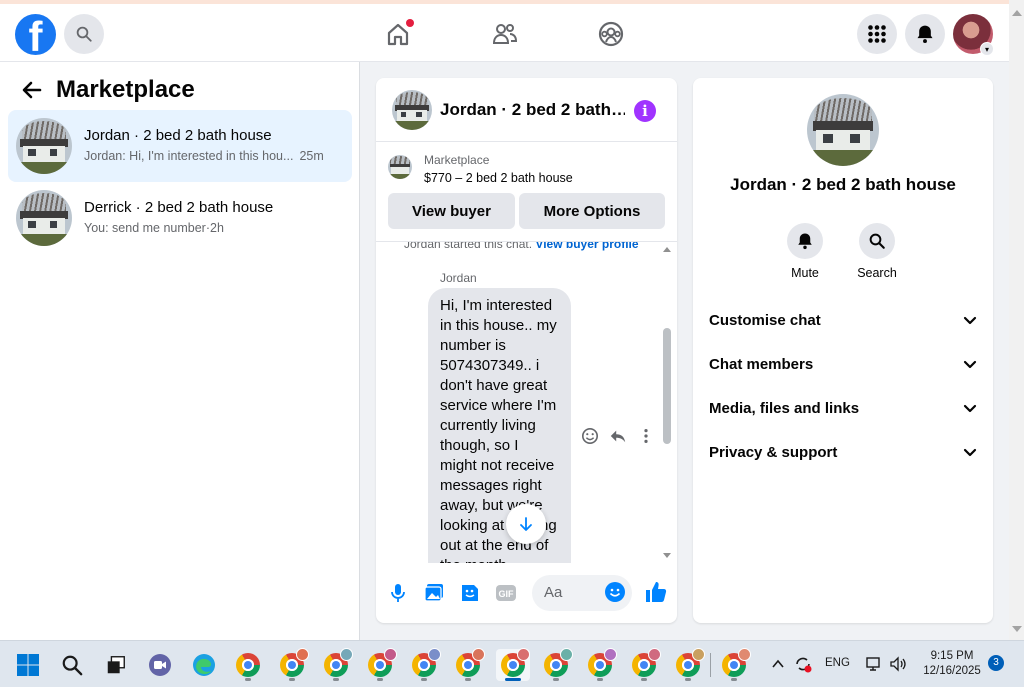 The image size is (1024, 687). What do you see at coordinates (590, 436) in the screenshot?
I see `react-emoji-icon` at bounding box center [590, 436].